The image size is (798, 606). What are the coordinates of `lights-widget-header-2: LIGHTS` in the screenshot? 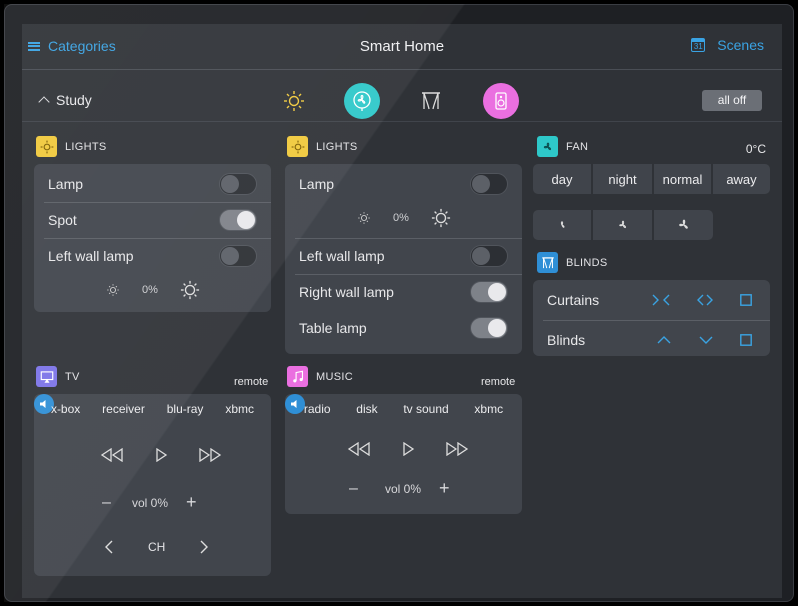 It's located at (322, 146).